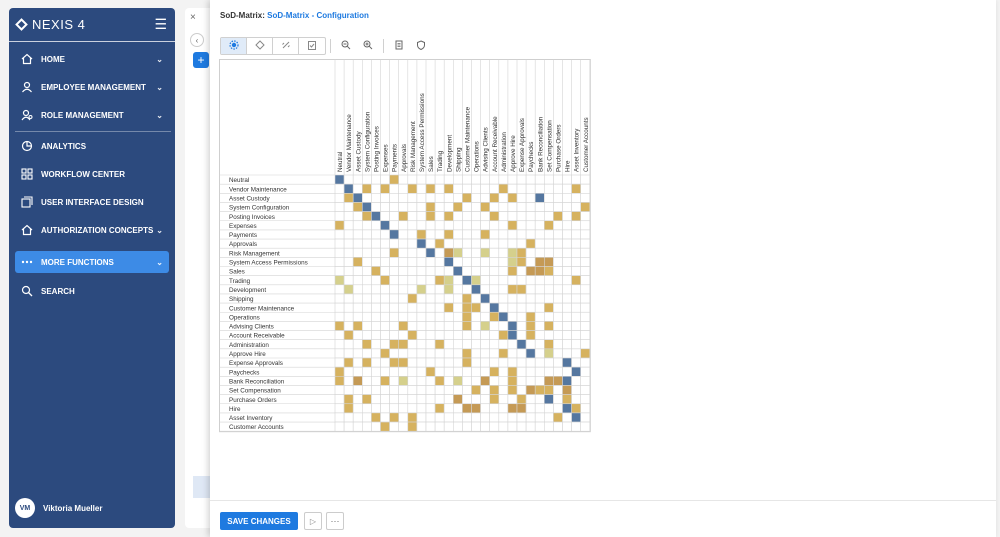  Describe the element at coordinates (92, 174) in the screenshot. I see `nav-workflow-center: WORKFLOW CENTER` at that location.